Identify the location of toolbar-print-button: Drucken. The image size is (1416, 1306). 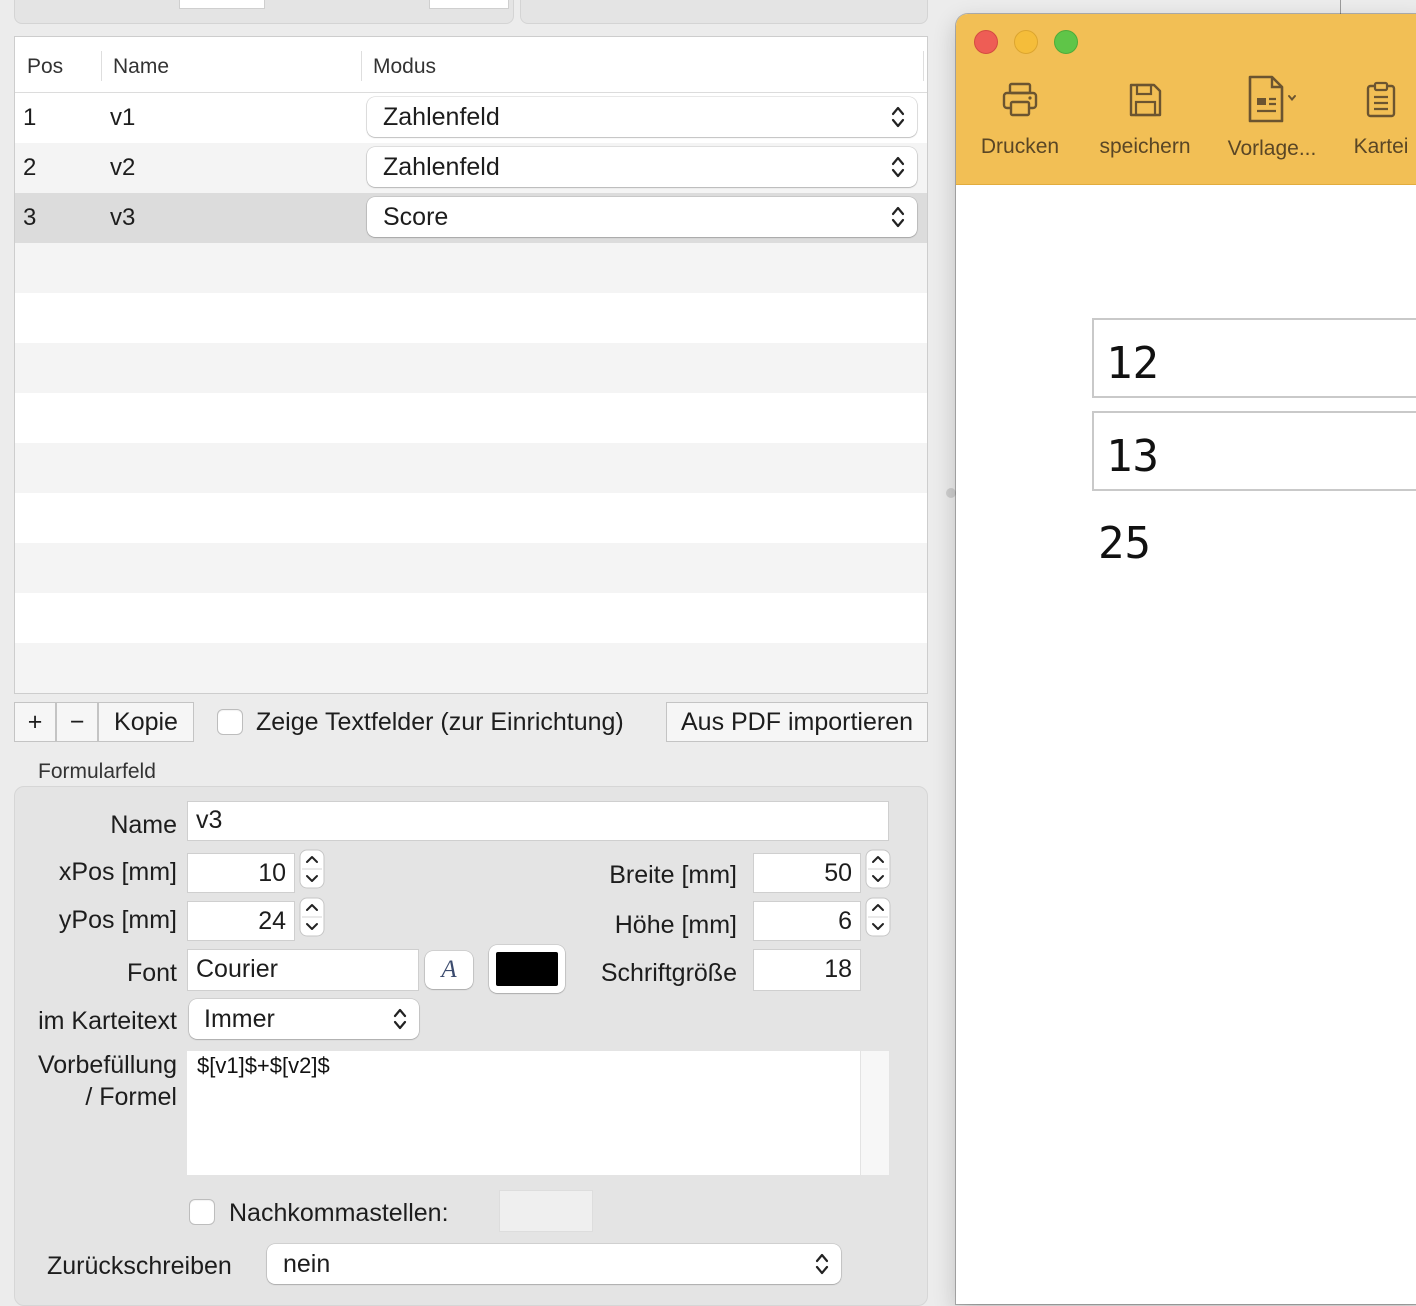
(1020, 119).